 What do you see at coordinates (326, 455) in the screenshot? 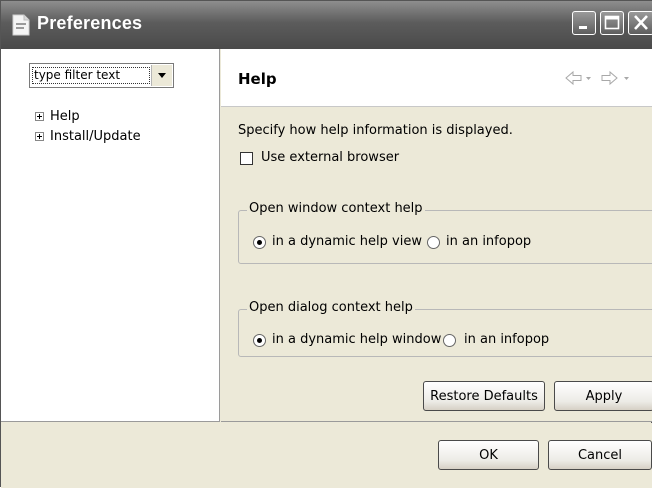
I see `dialog-button-bar: OK Cancel` at bounding box center [326, 455].